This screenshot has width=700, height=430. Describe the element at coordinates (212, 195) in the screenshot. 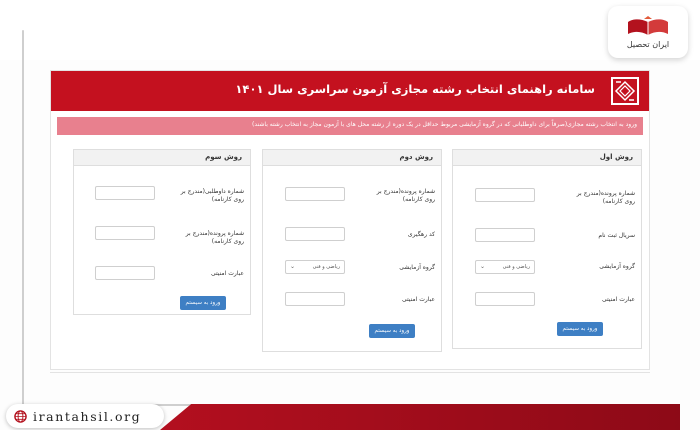

I see `field-label: شماره داوطلبی(مندرج بر روی کارنامه)` at that location.